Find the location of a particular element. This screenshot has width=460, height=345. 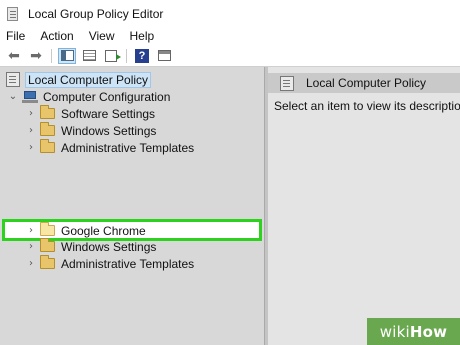

properties-button is located at coordinates (164, 56).